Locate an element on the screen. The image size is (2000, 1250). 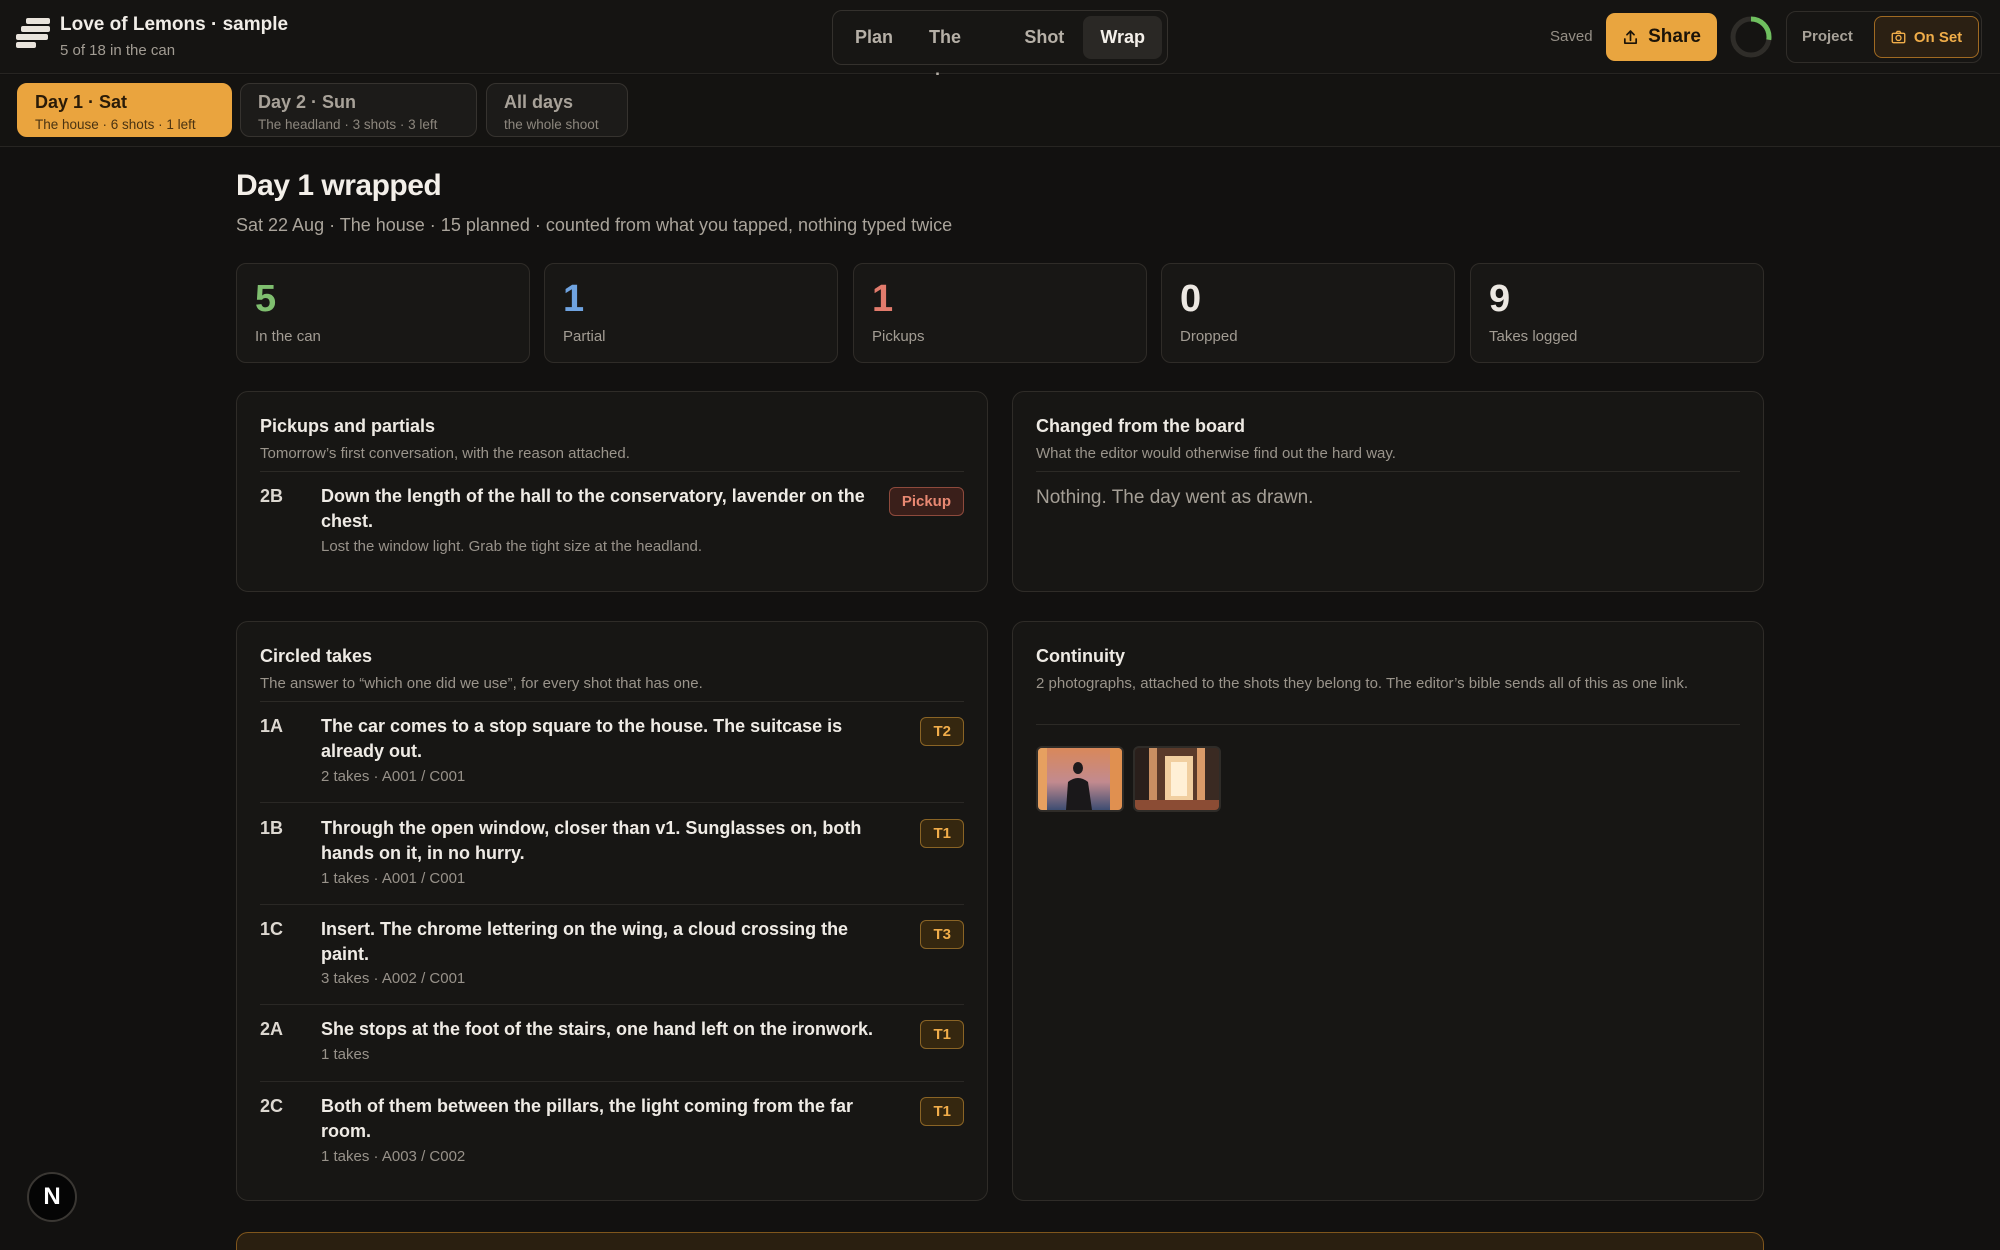
day-tab-all: All days the whole shoot is located at coordinates (557, 110).